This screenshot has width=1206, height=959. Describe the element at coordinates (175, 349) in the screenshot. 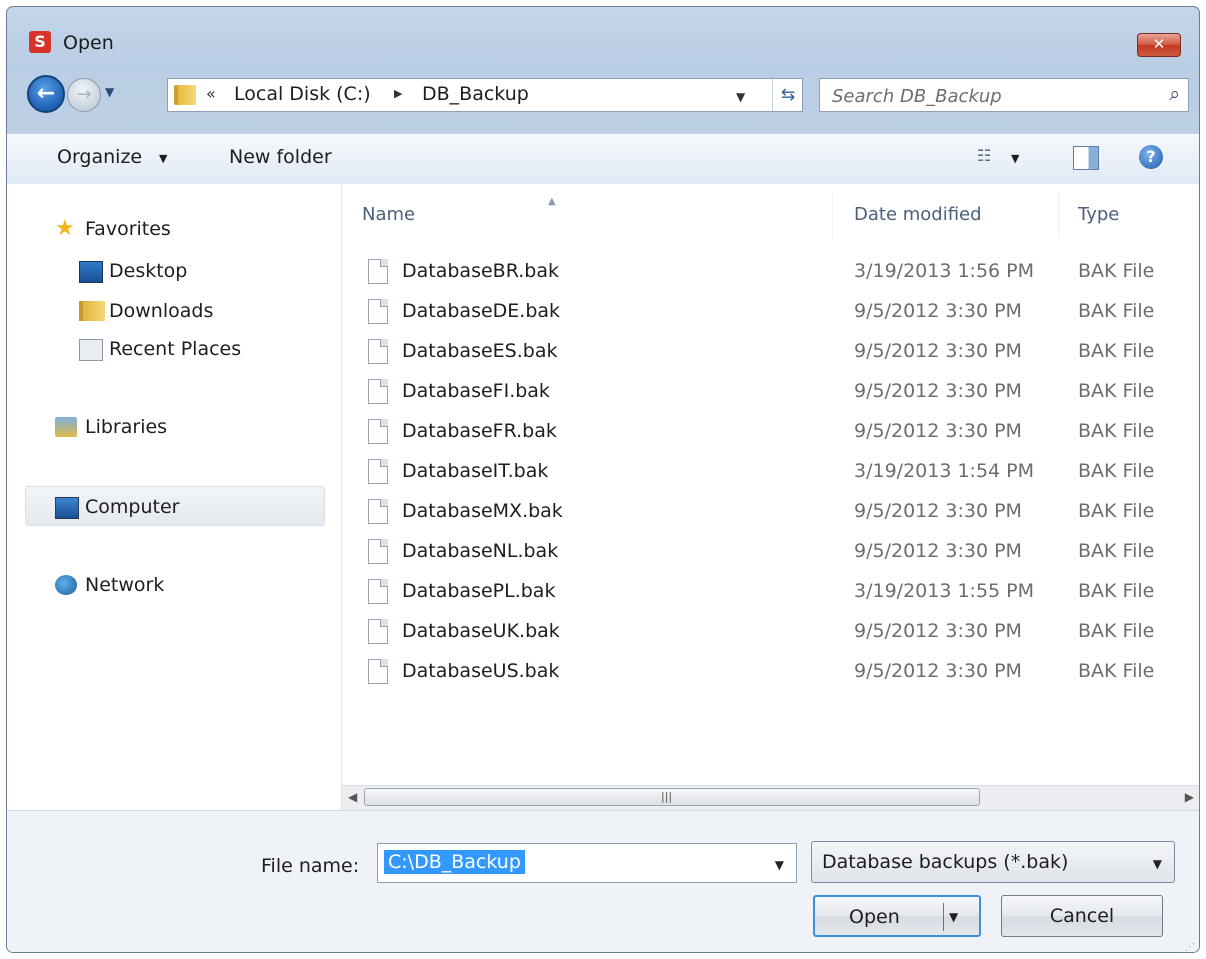

I see `sidebar-item-label: Recent Places` at that location.